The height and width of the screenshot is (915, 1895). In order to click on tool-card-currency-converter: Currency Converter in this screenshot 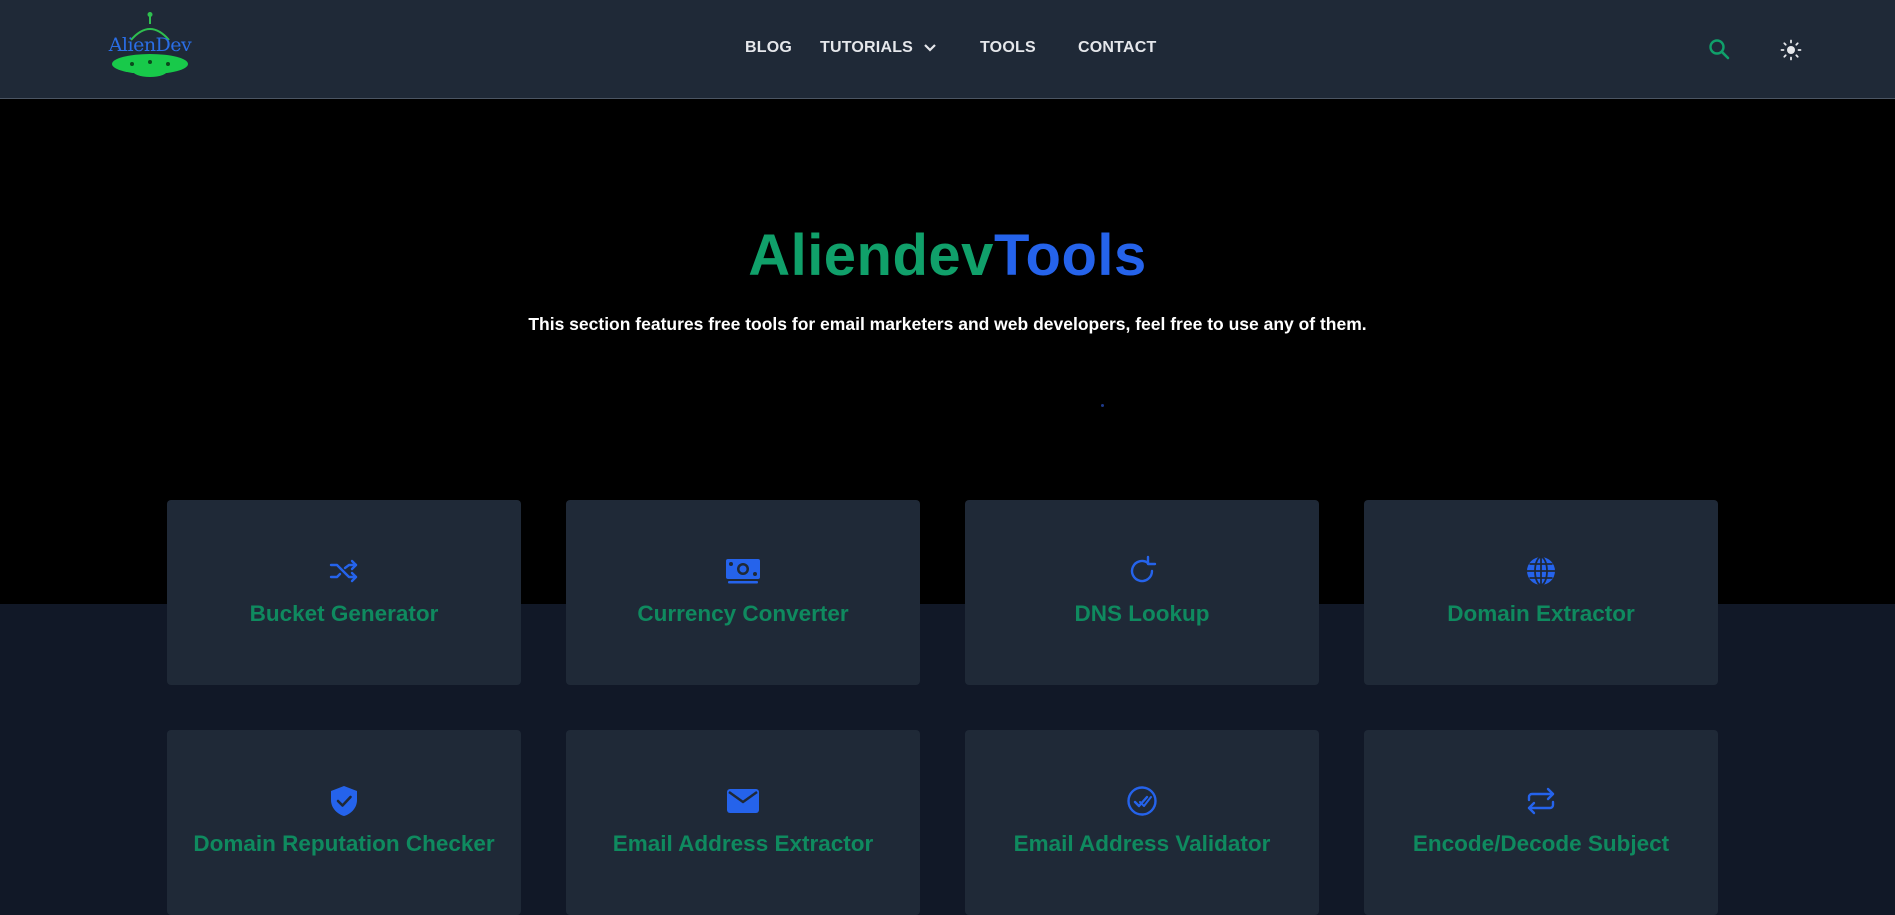, I will do `click(743, 592)`.